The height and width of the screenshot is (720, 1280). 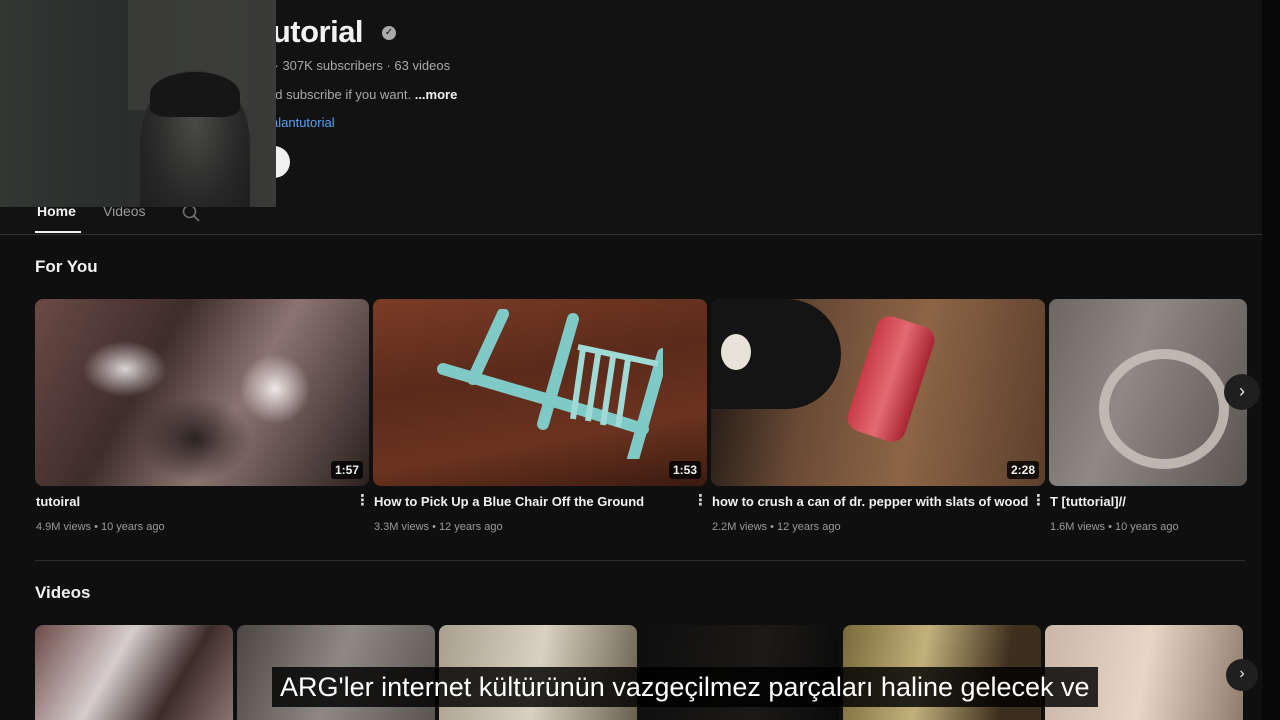 What do you see at coordinates (1022, 470) in the screenshot?
I see `duration-badge: 2:28` at bounding box center [1022, 470].